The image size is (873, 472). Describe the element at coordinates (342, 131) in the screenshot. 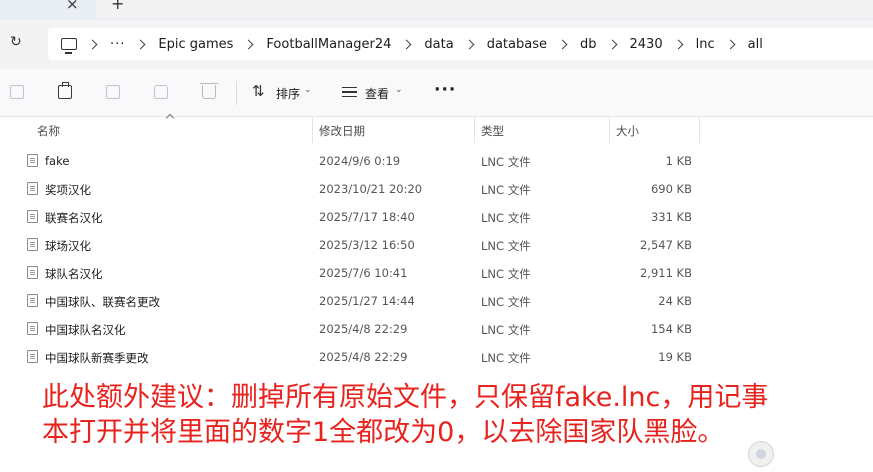

I see `column-date: 修改日期` at that location.